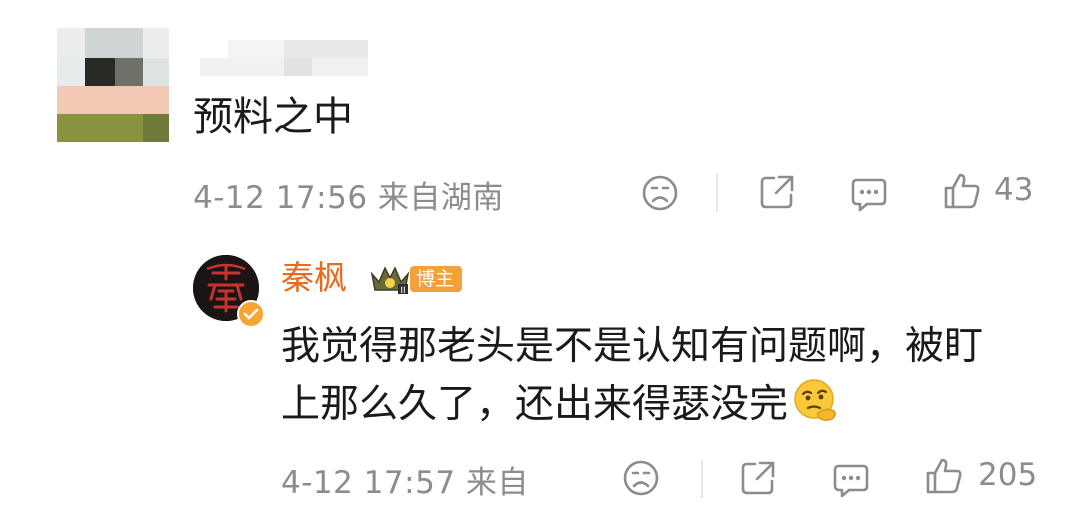 This screenshot has width=1080, height=526. I want to click on username-blurred, so click(284, 58).